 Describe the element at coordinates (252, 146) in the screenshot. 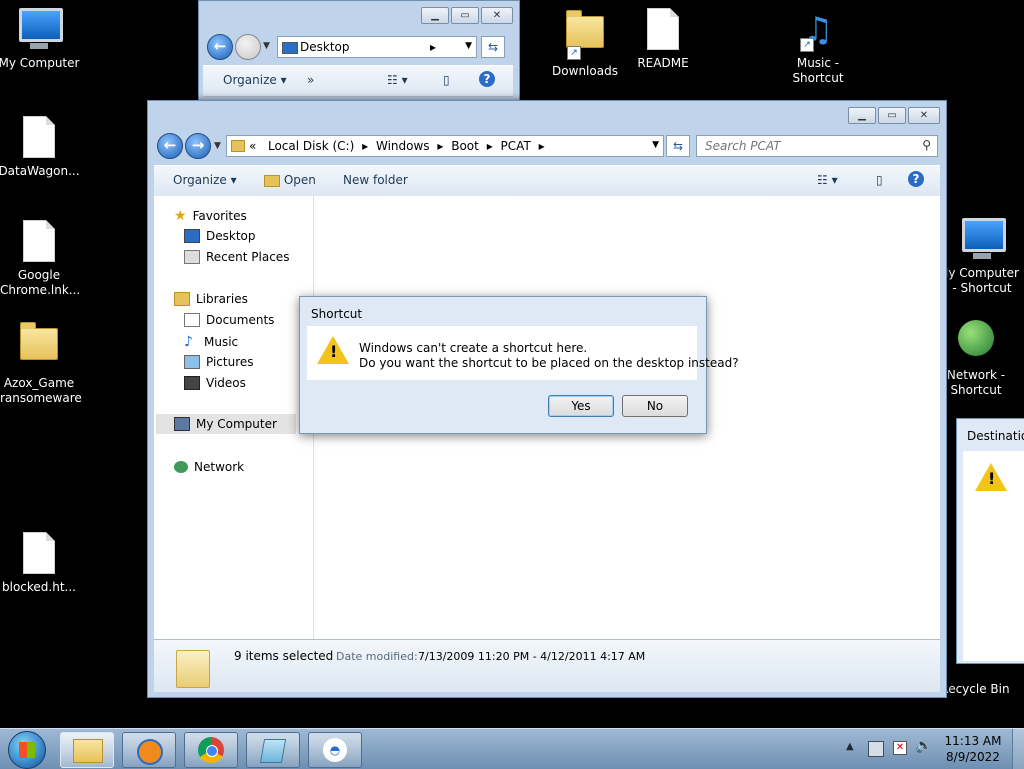

I see `breadcrumb-overflow: «` at that location.